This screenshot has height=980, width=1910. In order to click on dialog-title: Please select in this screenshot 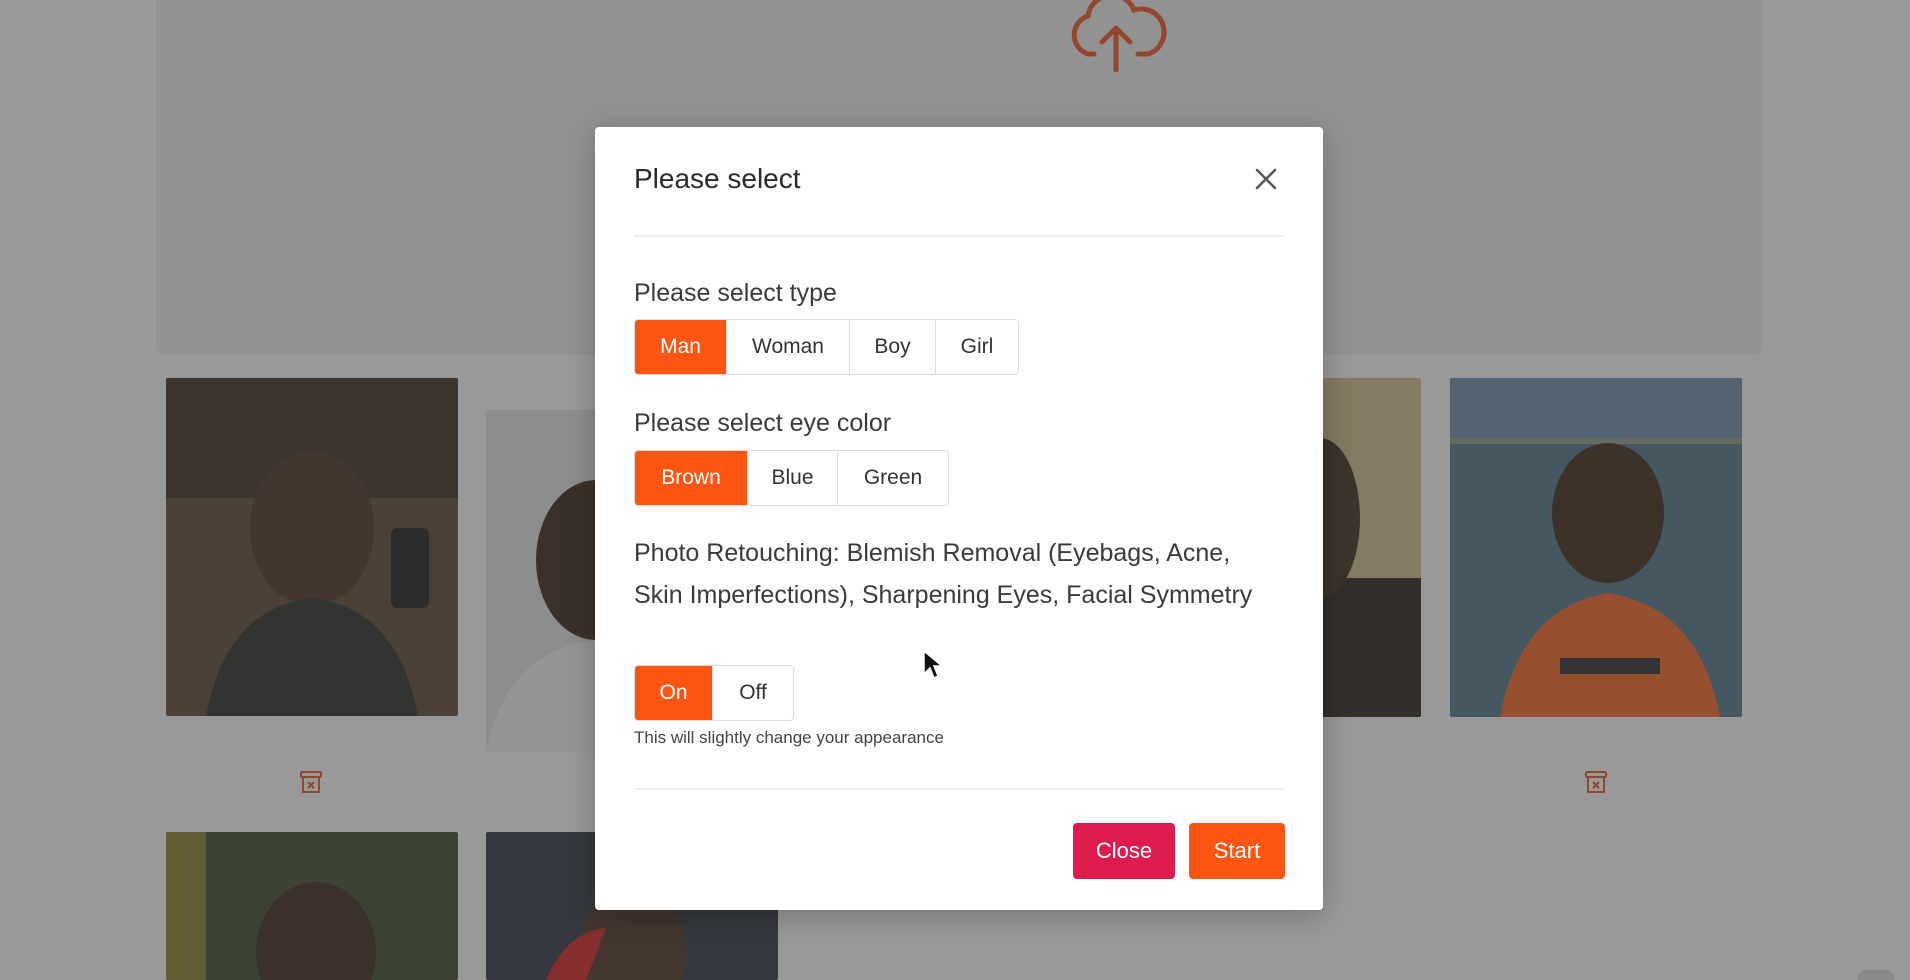, I will do `click(717, 178)`.